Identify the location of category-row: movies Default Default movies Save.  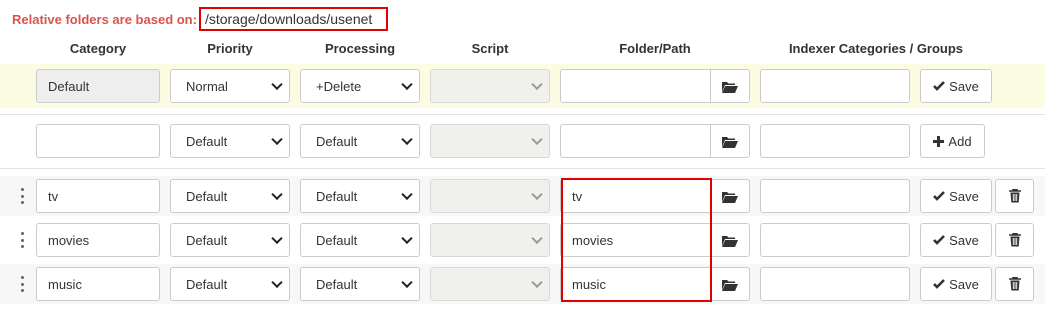
(522, 240).